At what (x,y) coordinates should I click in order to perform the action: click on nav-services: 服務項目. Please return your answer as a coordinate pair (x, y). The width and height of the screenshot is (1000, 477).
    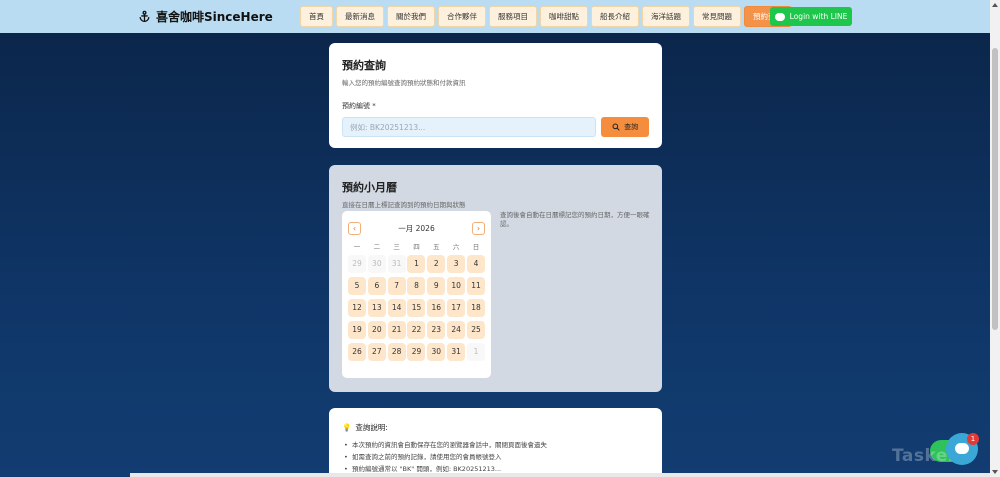
    Looking at the image, I should click on (513, 16).